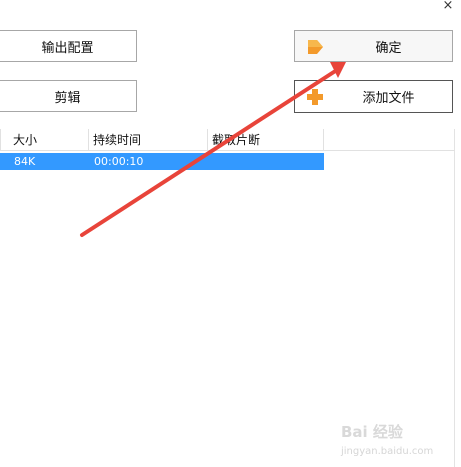  I want to click on clip-button: 剪辑, so click(68, 96).